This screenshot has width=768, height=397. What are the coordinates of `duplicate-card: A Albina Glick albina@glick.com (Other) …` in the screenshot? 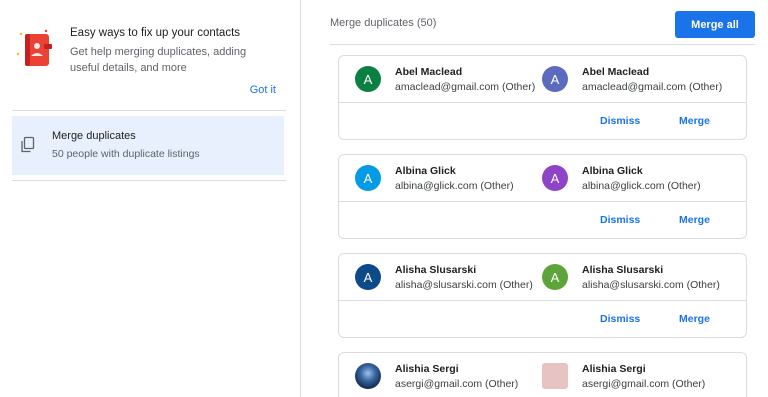 It's located at (542, 196).